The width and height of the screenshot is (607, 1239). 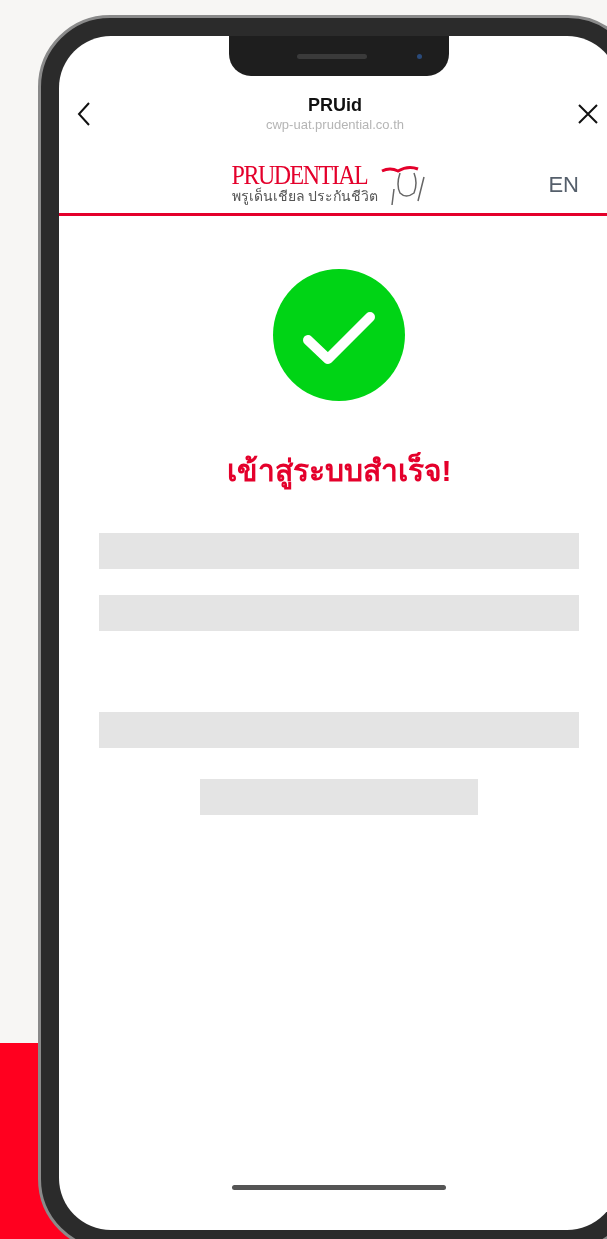 What do you see at coordinates (335, 125) in the screenshot?
I see `browser-url: cwp-uat.prudential.co.th` at bounding box center [335, 125].